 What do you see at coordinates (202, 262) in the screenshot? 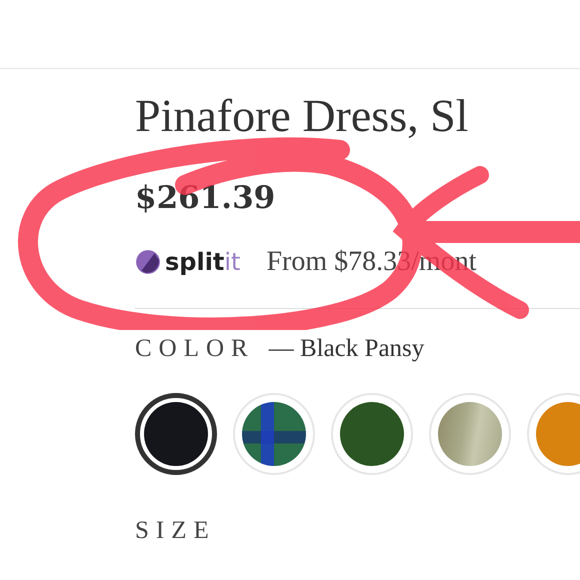
I see `splitit-logo: splitit` at bounding box center [202, 262].